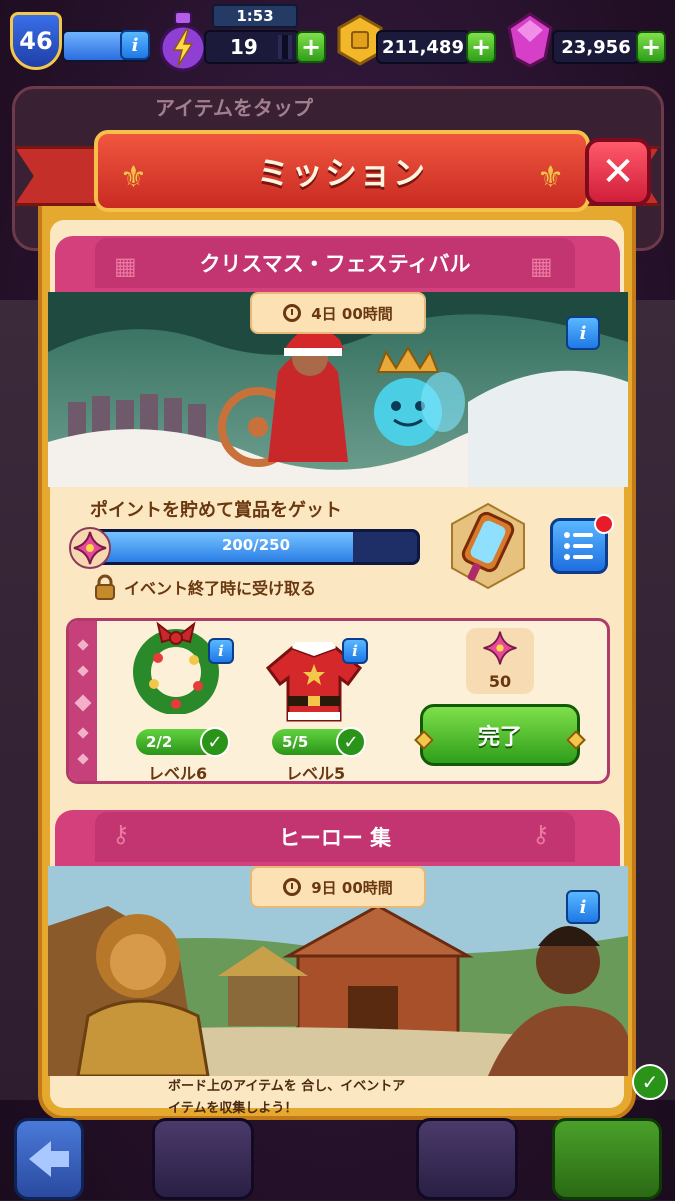 The image size is (675, 1201). What do you see at coordinates (530, 40) in the screenshot?
I see `gem-icon` at bounding box center [530, 40].